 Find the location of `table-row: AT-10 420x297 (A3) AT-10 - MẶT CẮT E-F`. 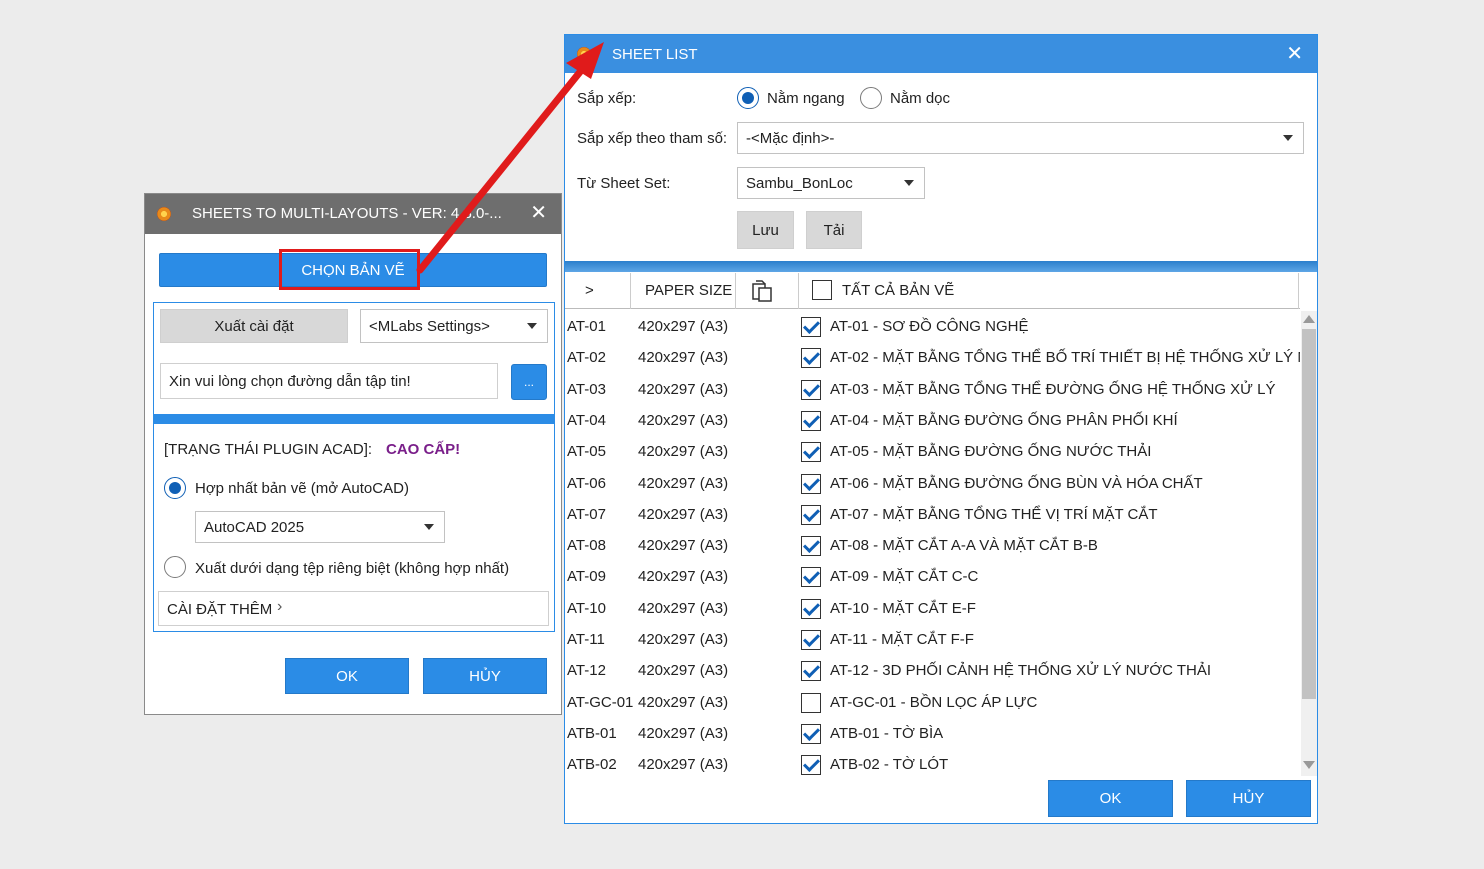

table-row: AT-10 420x297 (A3) AT-10 - MẶT CẮT E-F is located at coordinates (932, 608).